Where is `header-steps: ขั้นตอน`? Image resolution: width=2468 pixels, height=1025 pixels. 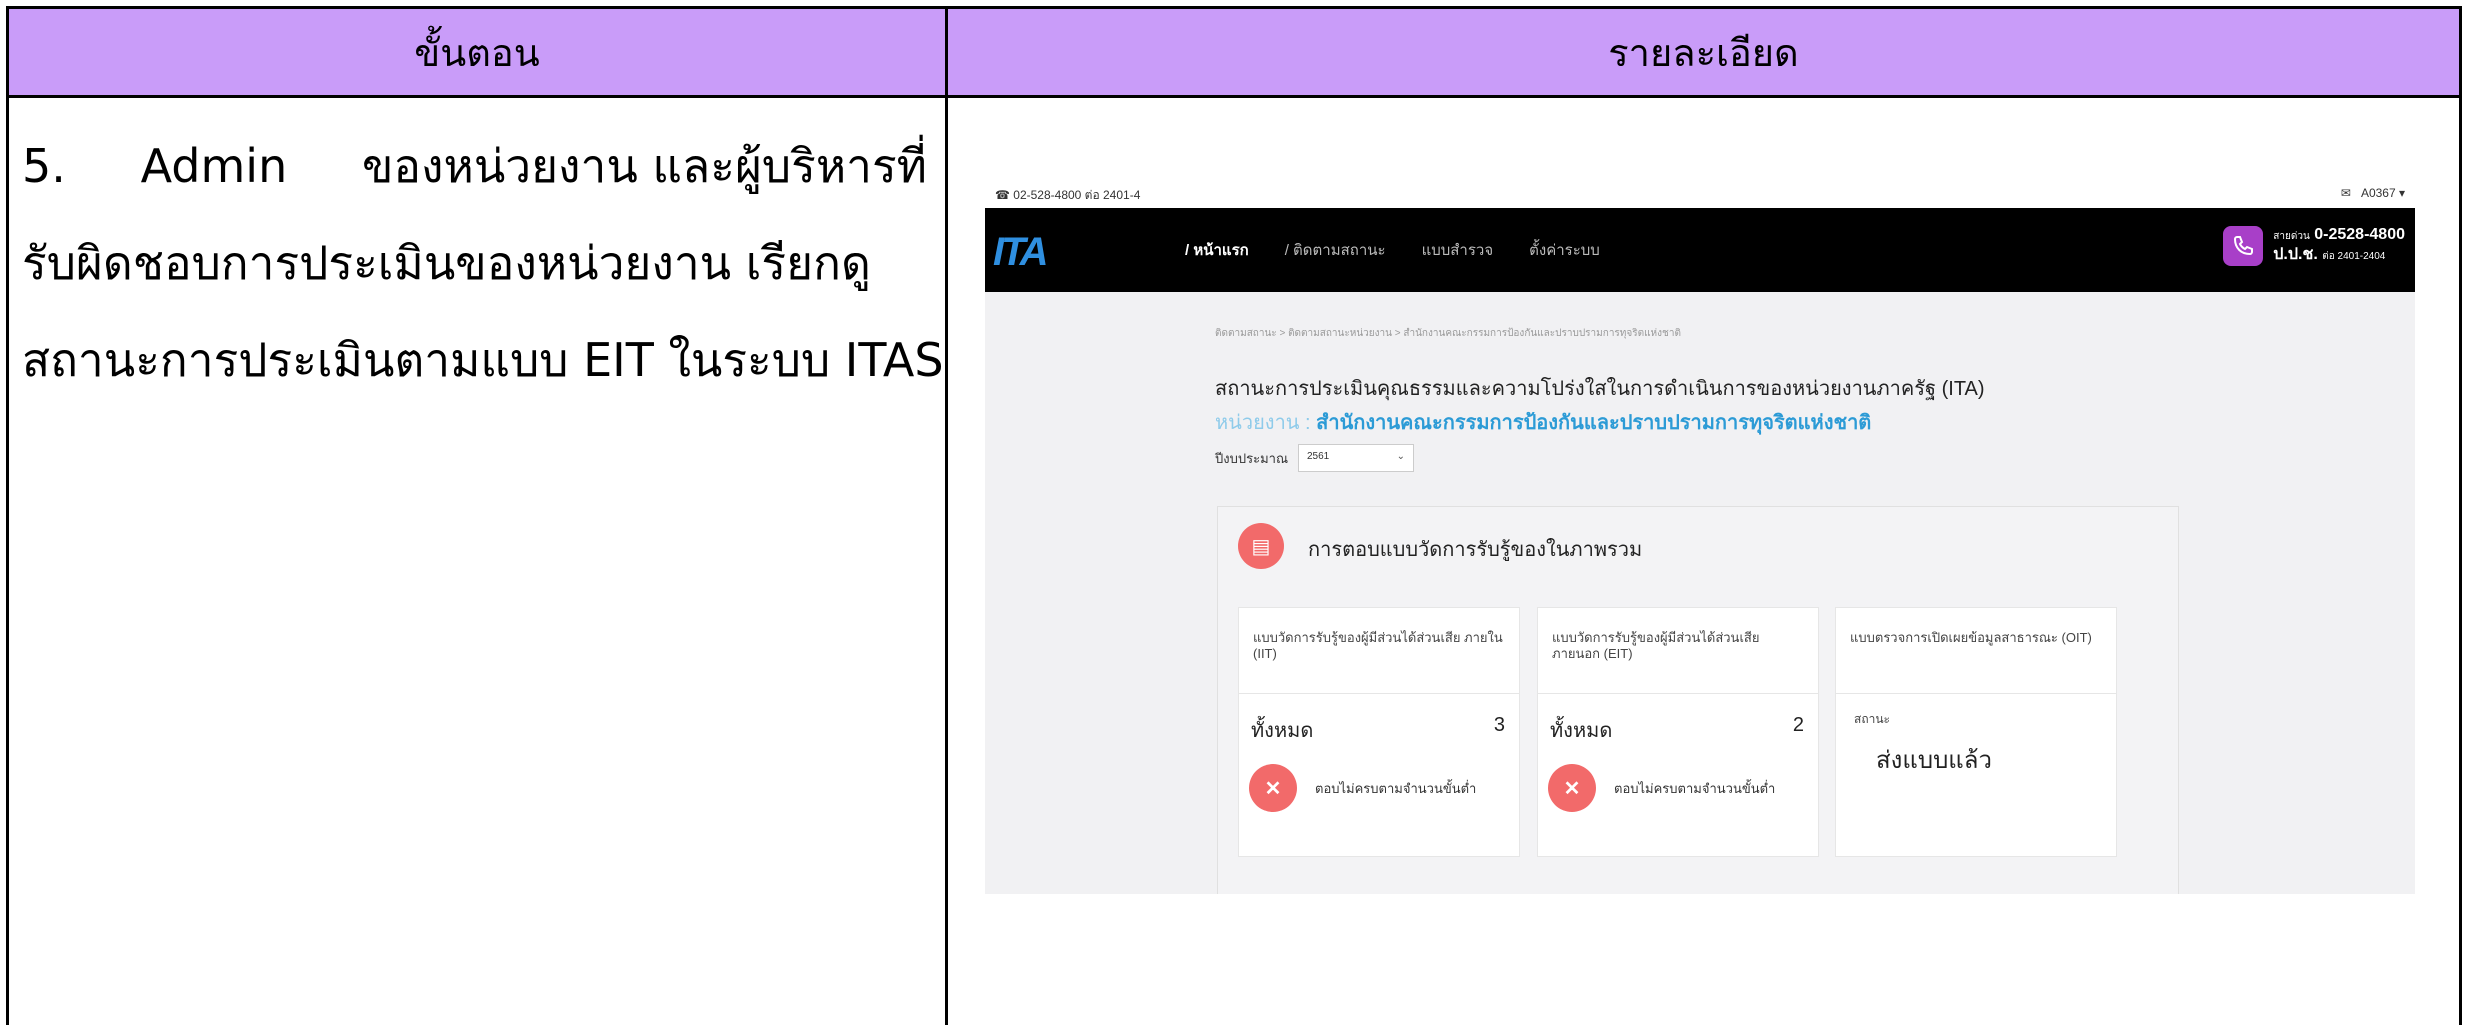 header-steps: ขั้นตอน is located at coordinates (477, 52).